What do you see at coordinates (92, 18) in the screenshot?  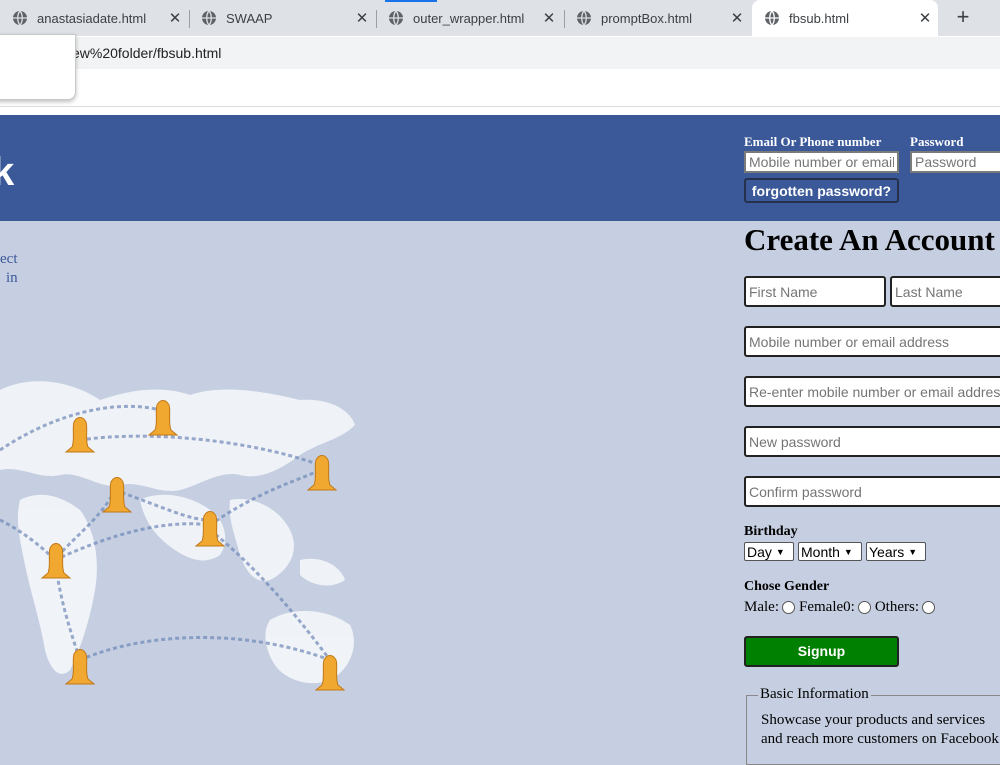 I see `tab-title: anastasiadate.html` at bounding box center [92, 18].